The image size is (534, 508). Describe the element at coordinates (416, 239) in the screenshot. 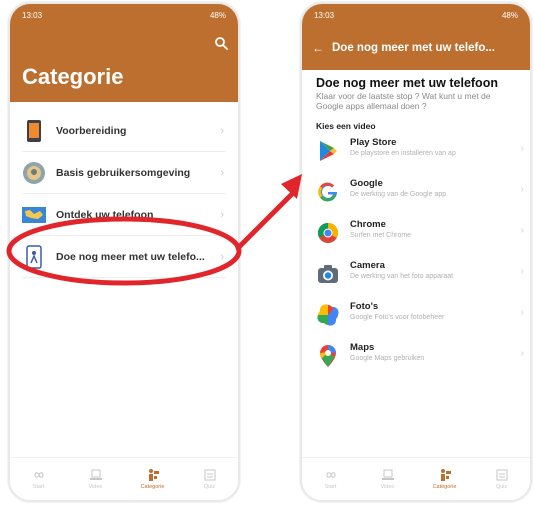

I see `video-item-chrome: Chrome Surfen met Chrome ›` at that location.